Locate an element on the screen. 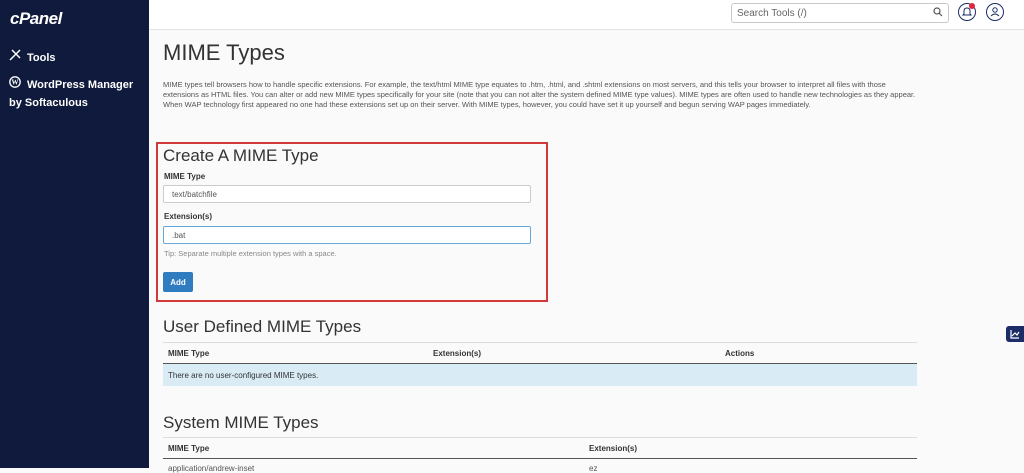 Image resolution: width=1024 pixels, height=473 pixels. user-defined-section-title: User Defined MIME Types is located at coordinates (262, 326).